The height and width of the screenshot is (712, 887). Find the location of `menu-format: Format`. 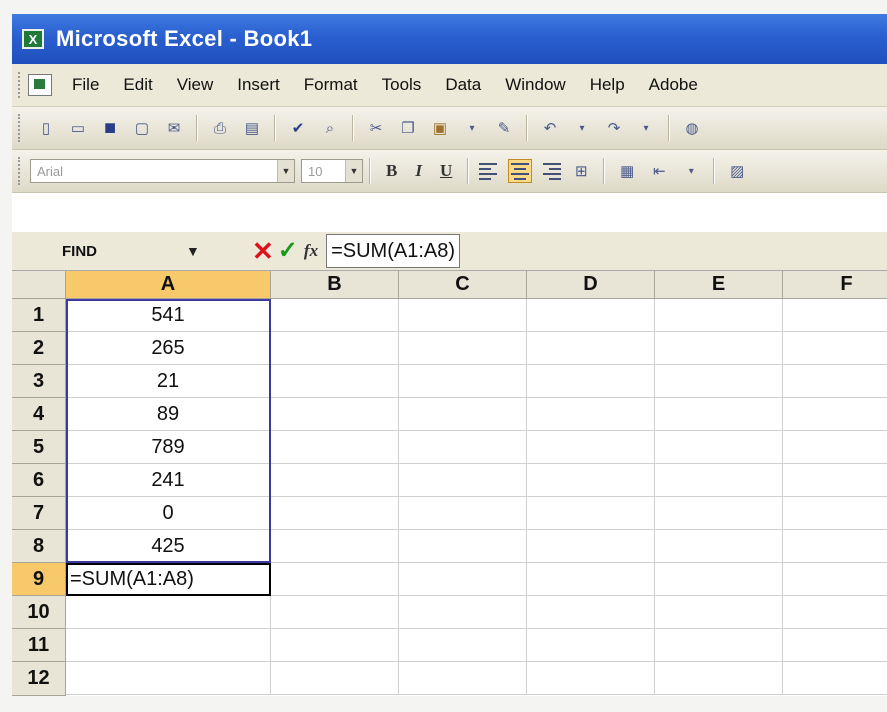

menu-format: Format is located at coordinates (331, 85).